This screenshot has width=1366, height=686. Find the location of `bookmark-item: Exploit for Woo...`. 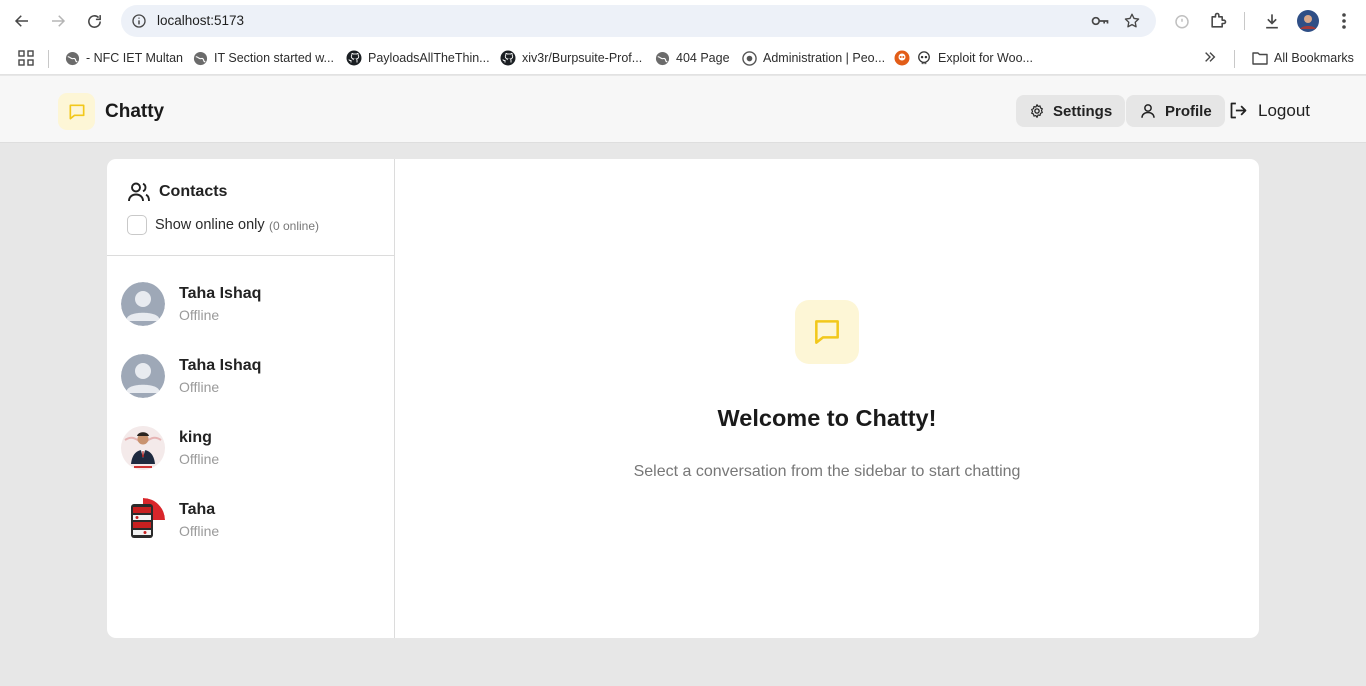

bookmark-item: Exploit for Woo... is located at coordinates (963, 58).